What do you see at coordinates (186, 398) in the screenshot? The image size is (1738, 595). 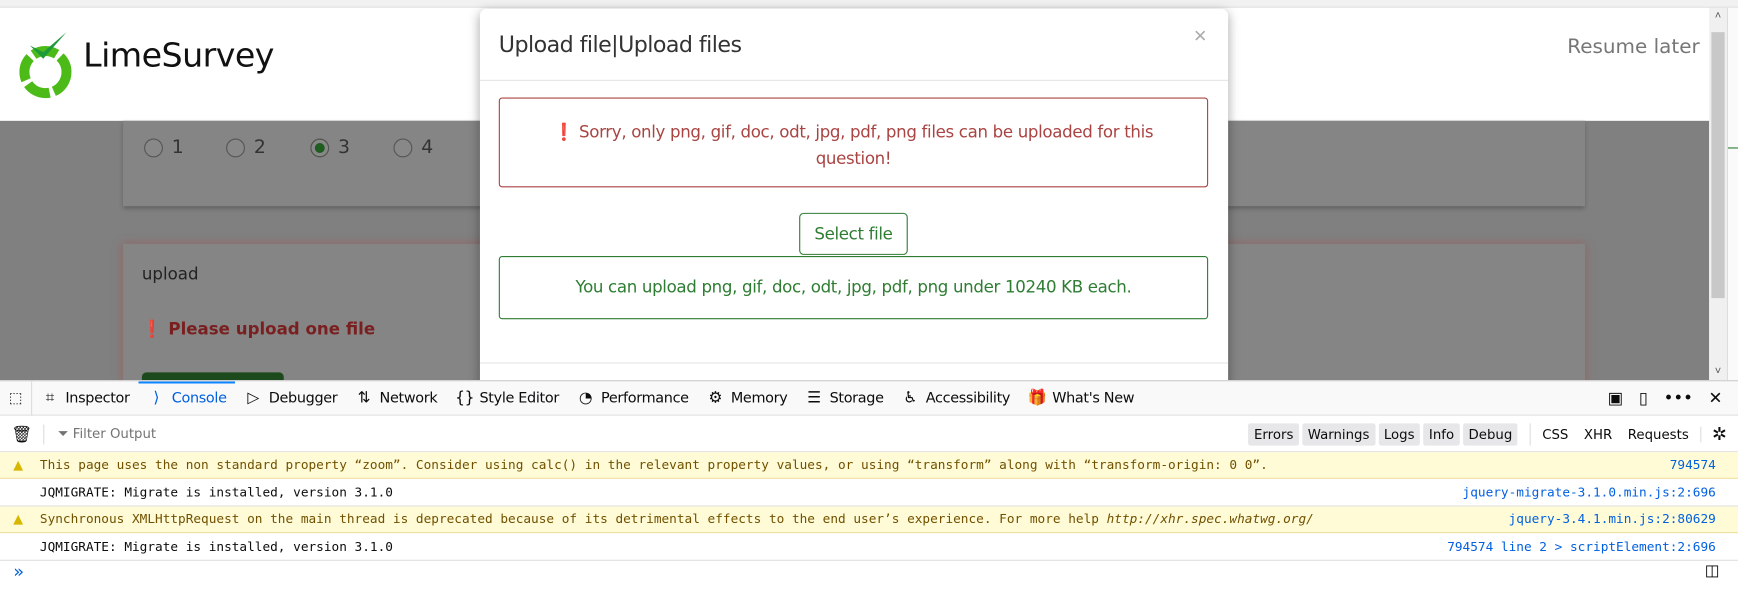 I see `tab-console: ⟩ Console` at bounding box center [186, 398].